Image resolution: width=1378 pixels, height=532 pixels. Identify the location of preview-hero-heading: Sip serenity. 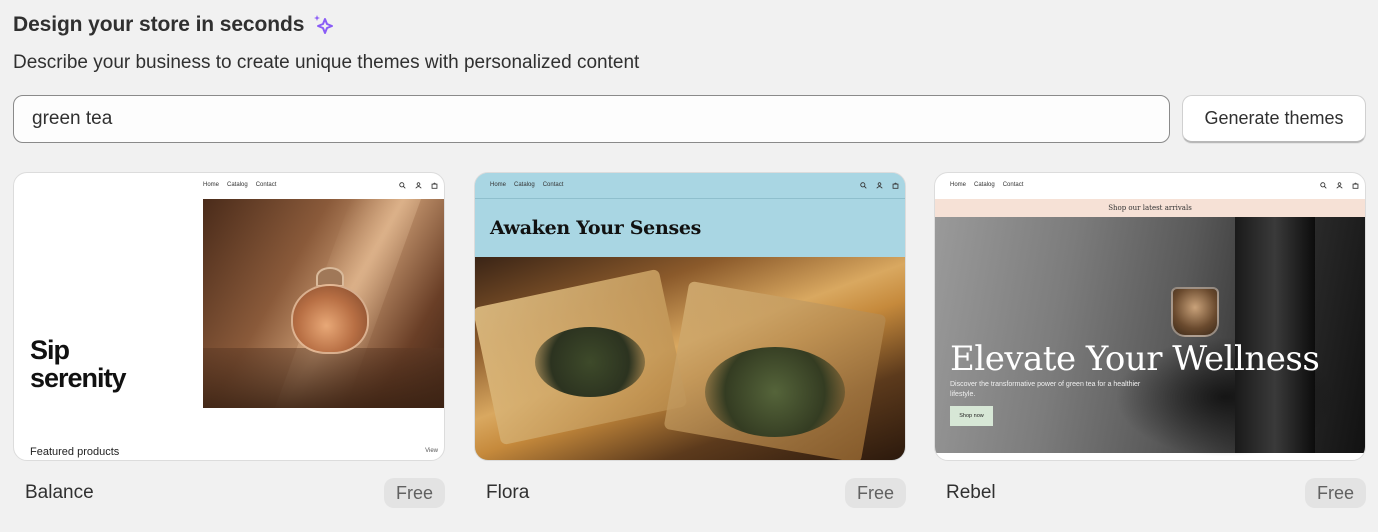
(78, 364).